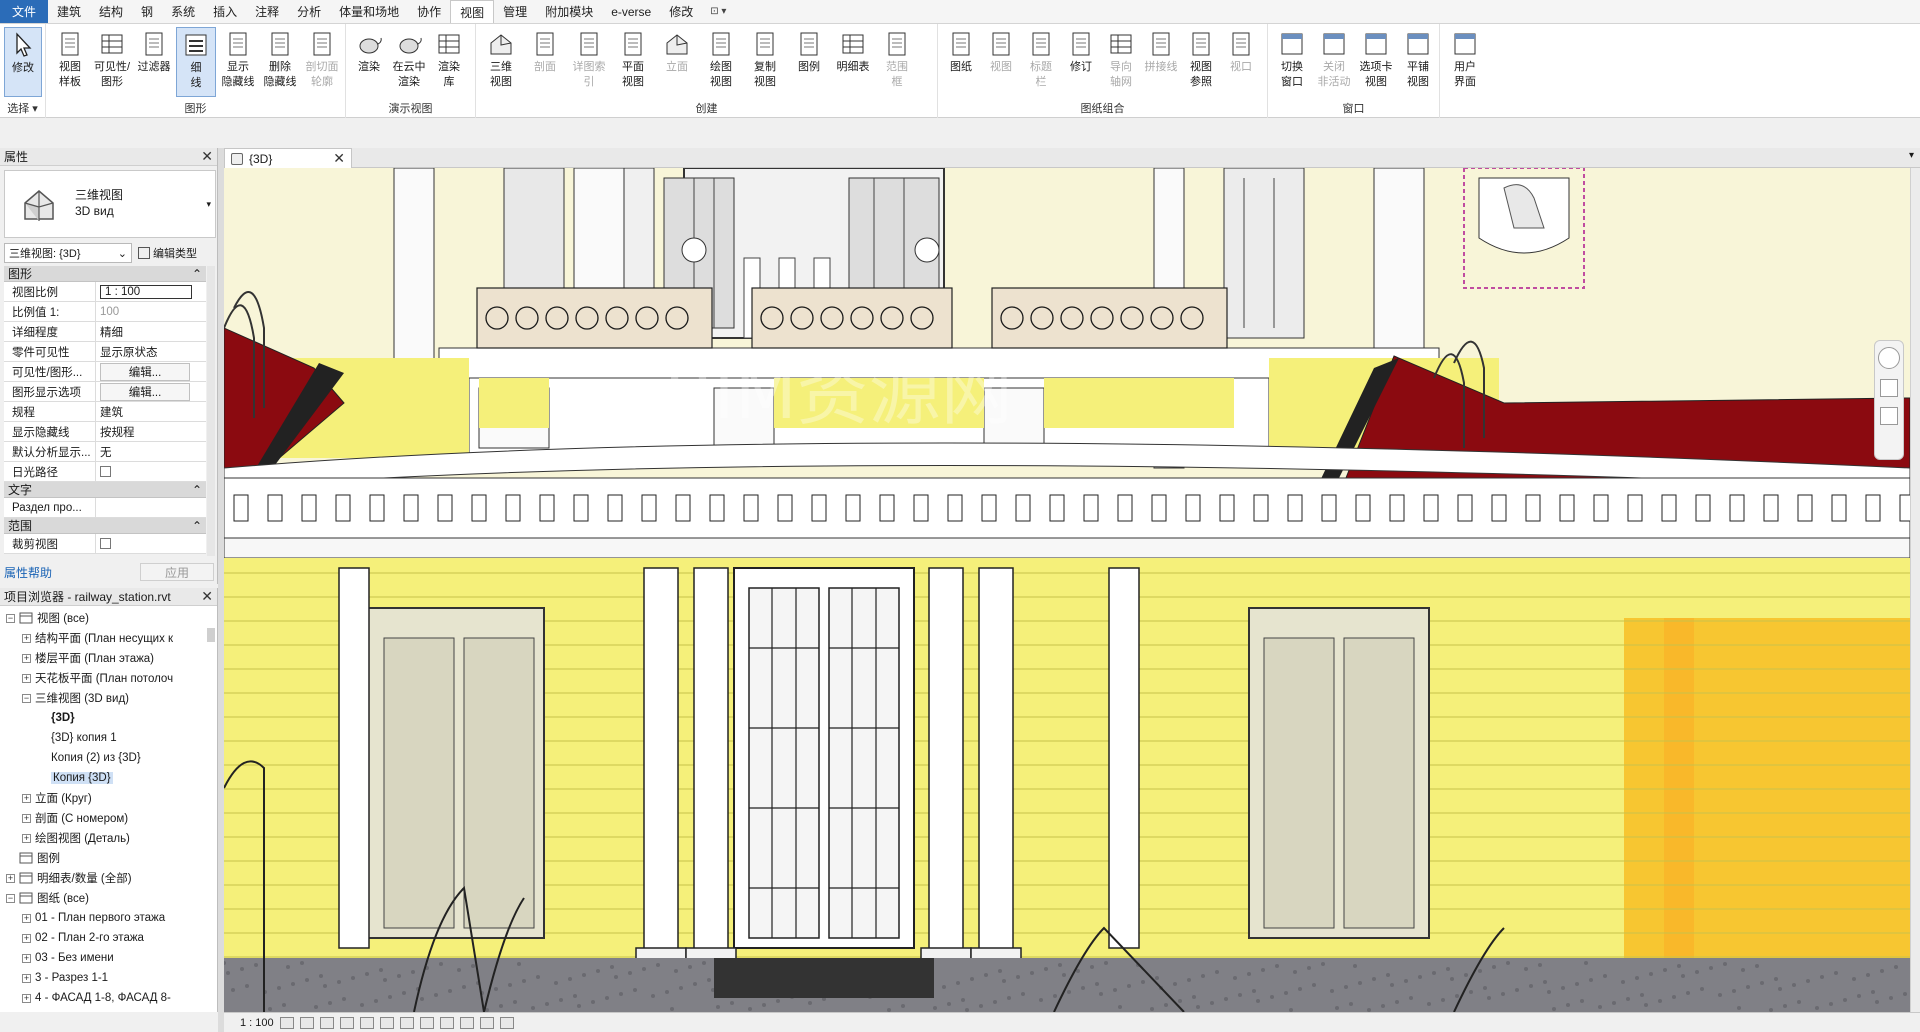 The image size is (1920, 1032). I want to click on shadows-icon, so click(346, 1022).